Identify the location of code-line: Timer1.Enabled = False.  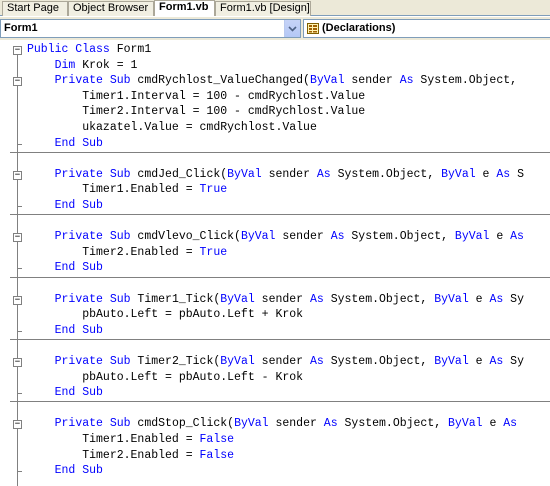
(130, 440).